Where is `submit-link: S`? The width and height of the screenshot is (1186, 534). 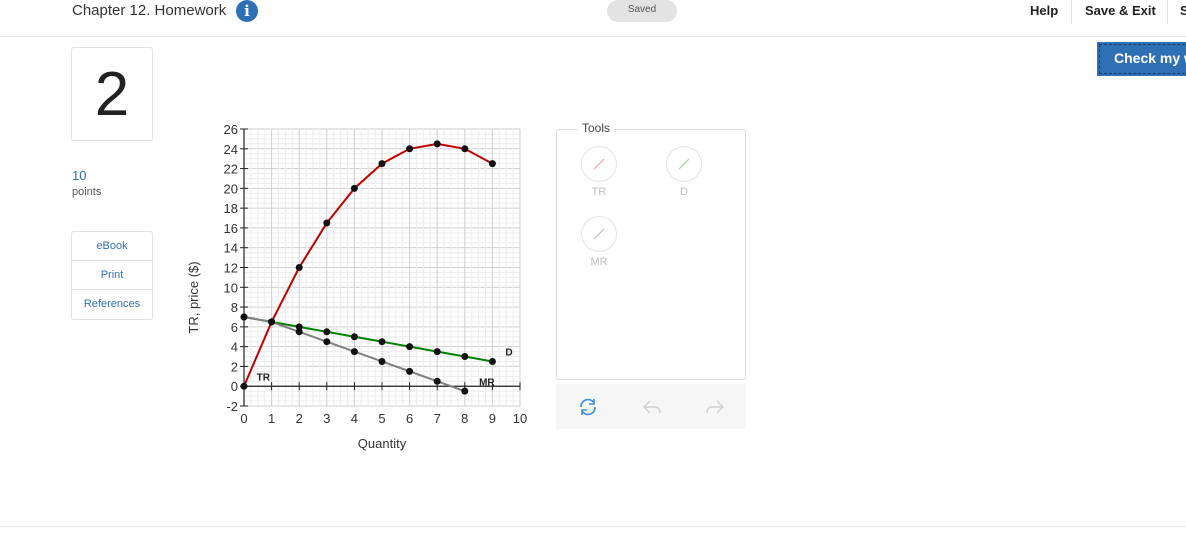
submit-link: S is located at coordinates (1183, 10).